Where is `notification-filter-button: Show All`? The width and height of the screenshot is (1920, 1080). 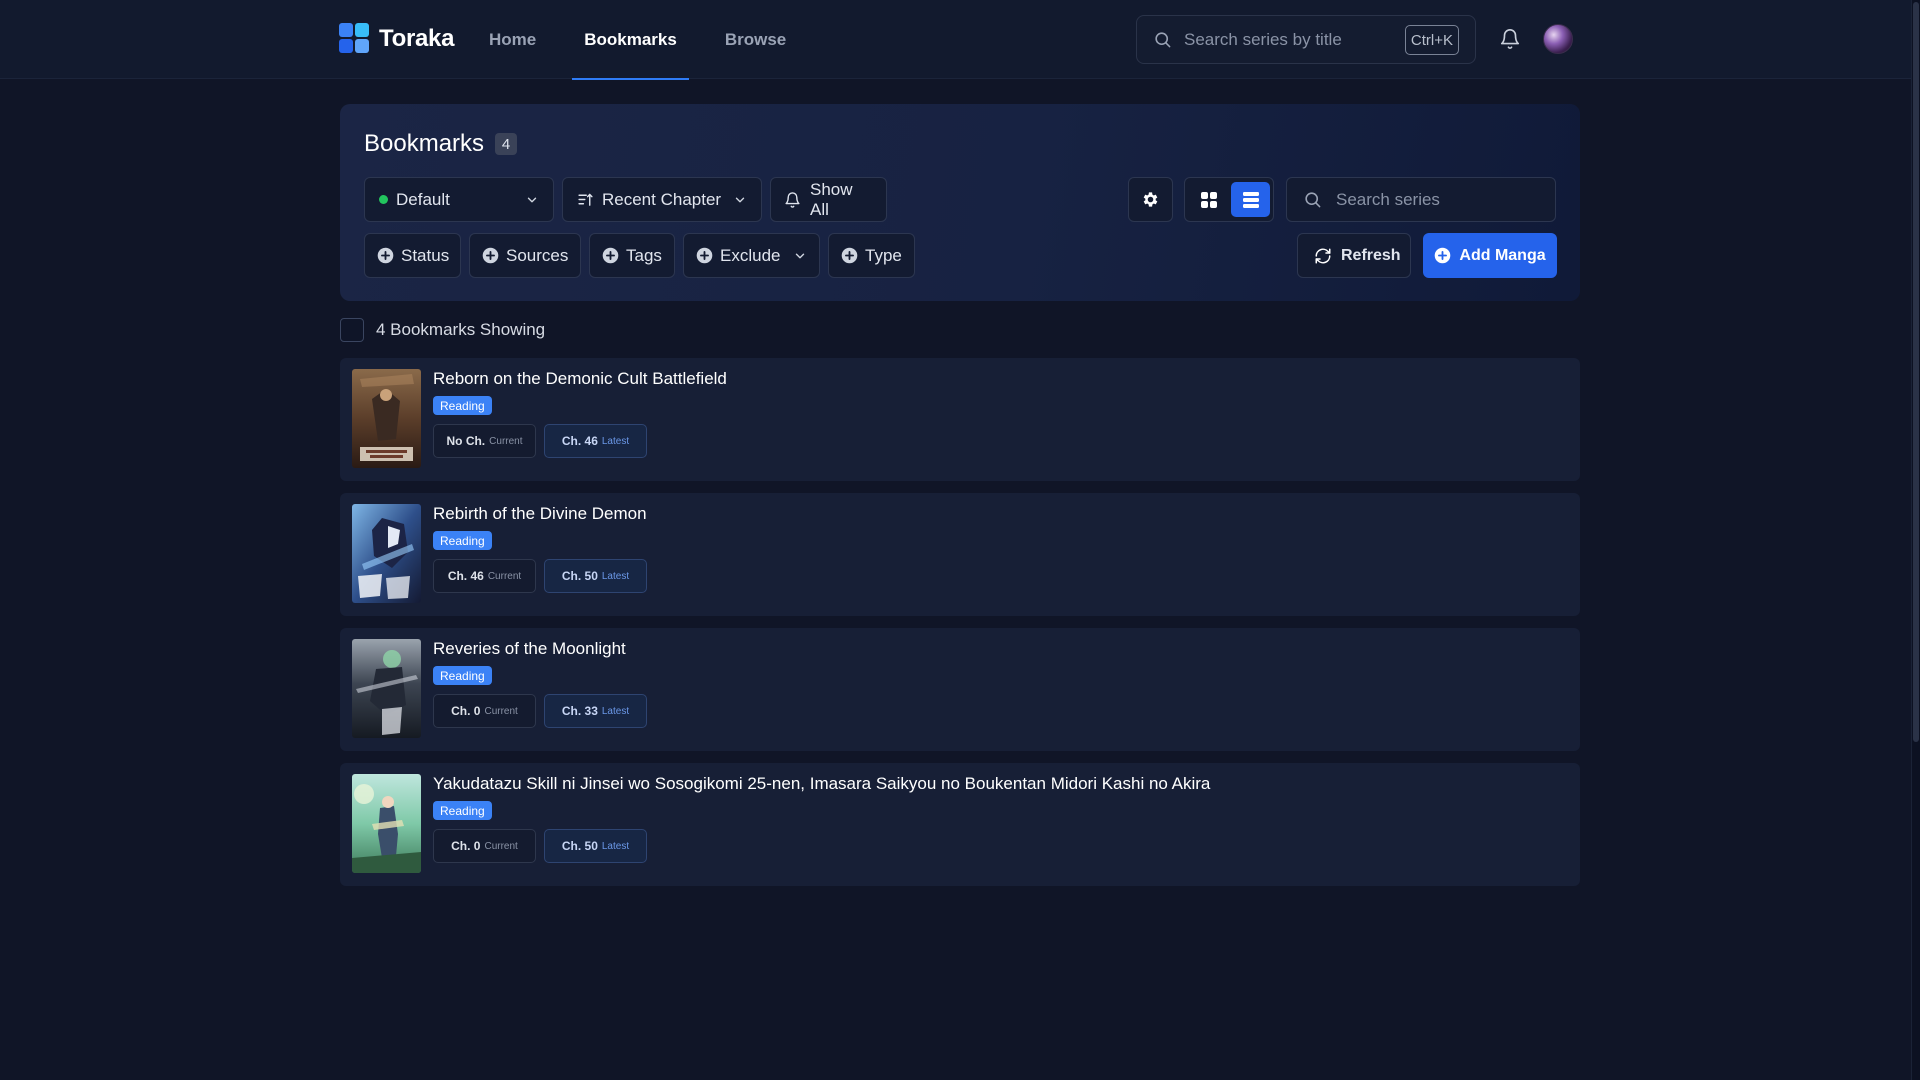
notification-filter-button: Show All is located at coordinates (828, 199).